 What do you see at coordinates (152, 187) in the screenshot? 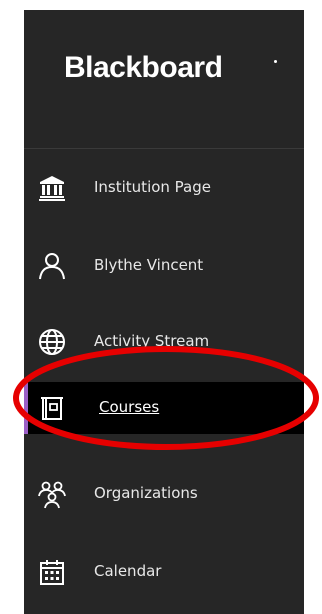
I see `nav-label-institution-page: Institution Page` at bounding box center [152, 187].